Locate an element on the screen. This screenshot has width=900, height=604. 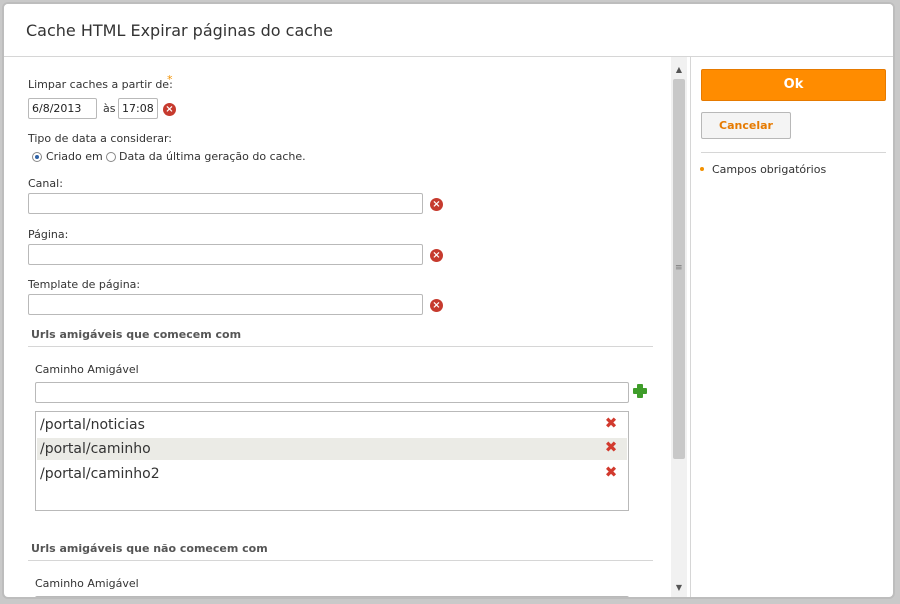
required-fields-note: Campos obrigatórios is located at coordinates (769, 169).